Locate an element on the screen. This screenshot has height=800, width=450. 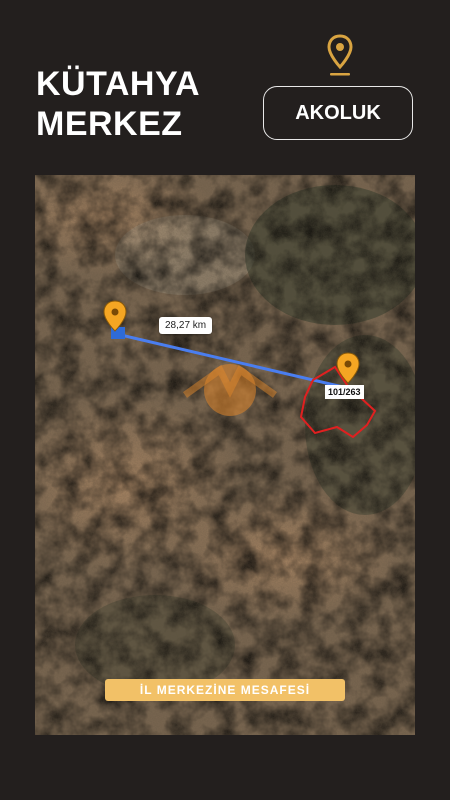
title-line-1: KÜTAHYA is located at coordinates (118, 84).